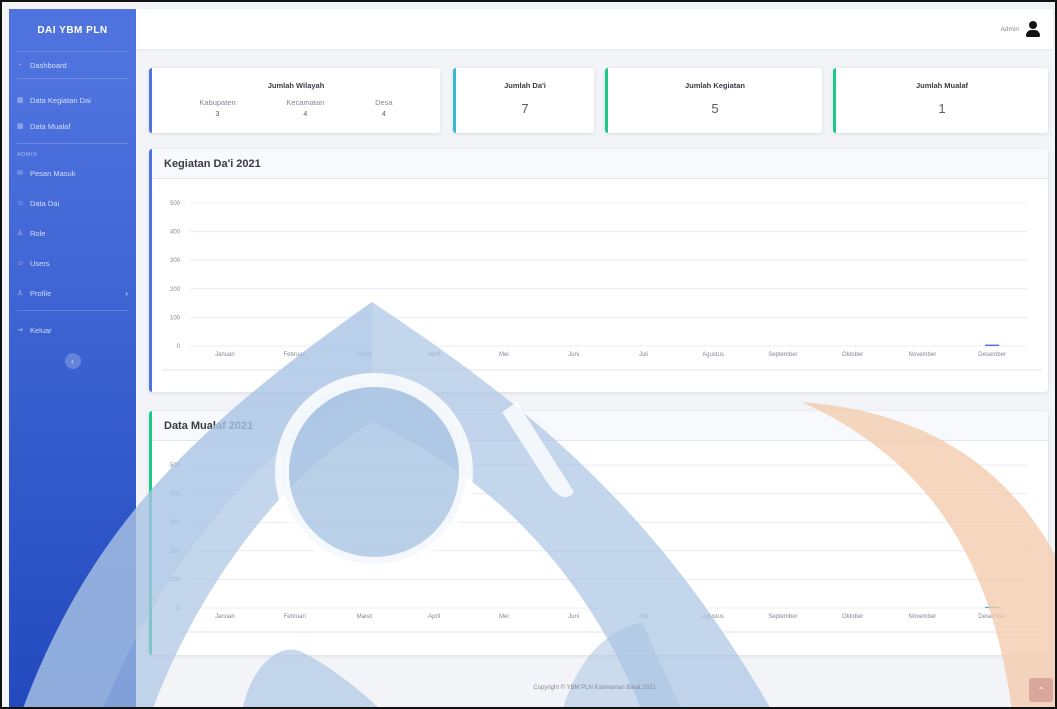  I want to click on sidebar-item-label: Data Kegiatan Dai, so click(60, 100).